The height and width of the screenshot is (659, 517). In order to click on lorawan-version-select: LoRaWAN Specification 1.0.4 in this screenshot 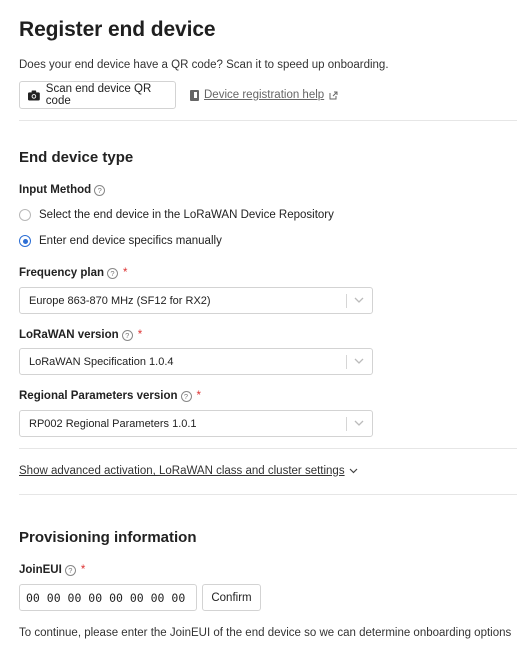, I will do `click(196, 361)`.